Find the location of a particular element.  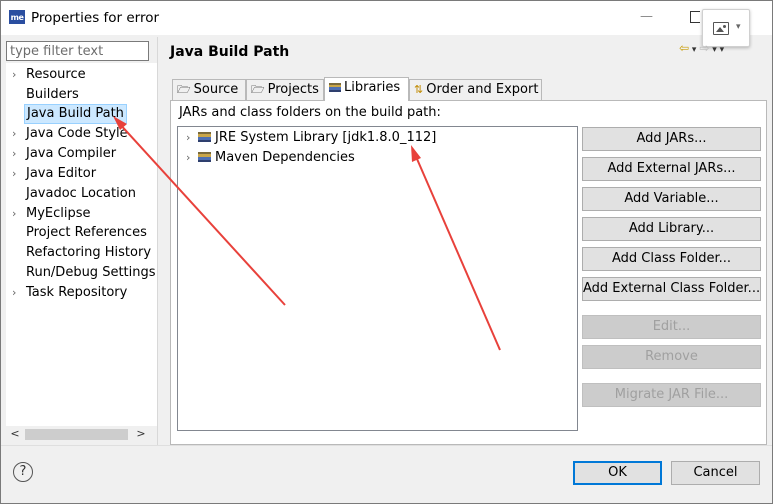

tree-item-label: Javadoc Location is located at coordinates (81, 193).